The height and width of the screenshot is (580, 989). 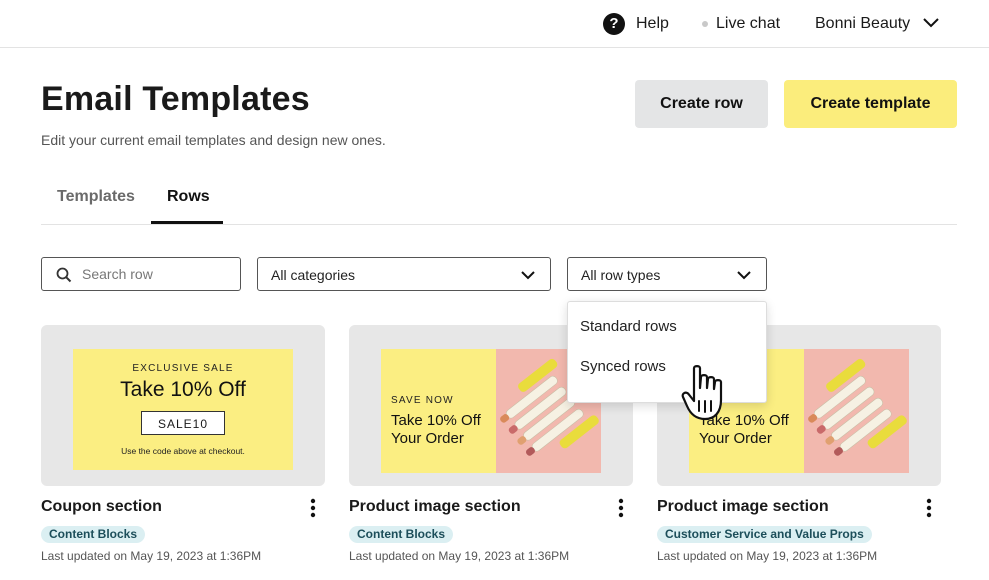 I want to click on account-switcher: Bonni Beauty, so click(x=862, y=24).